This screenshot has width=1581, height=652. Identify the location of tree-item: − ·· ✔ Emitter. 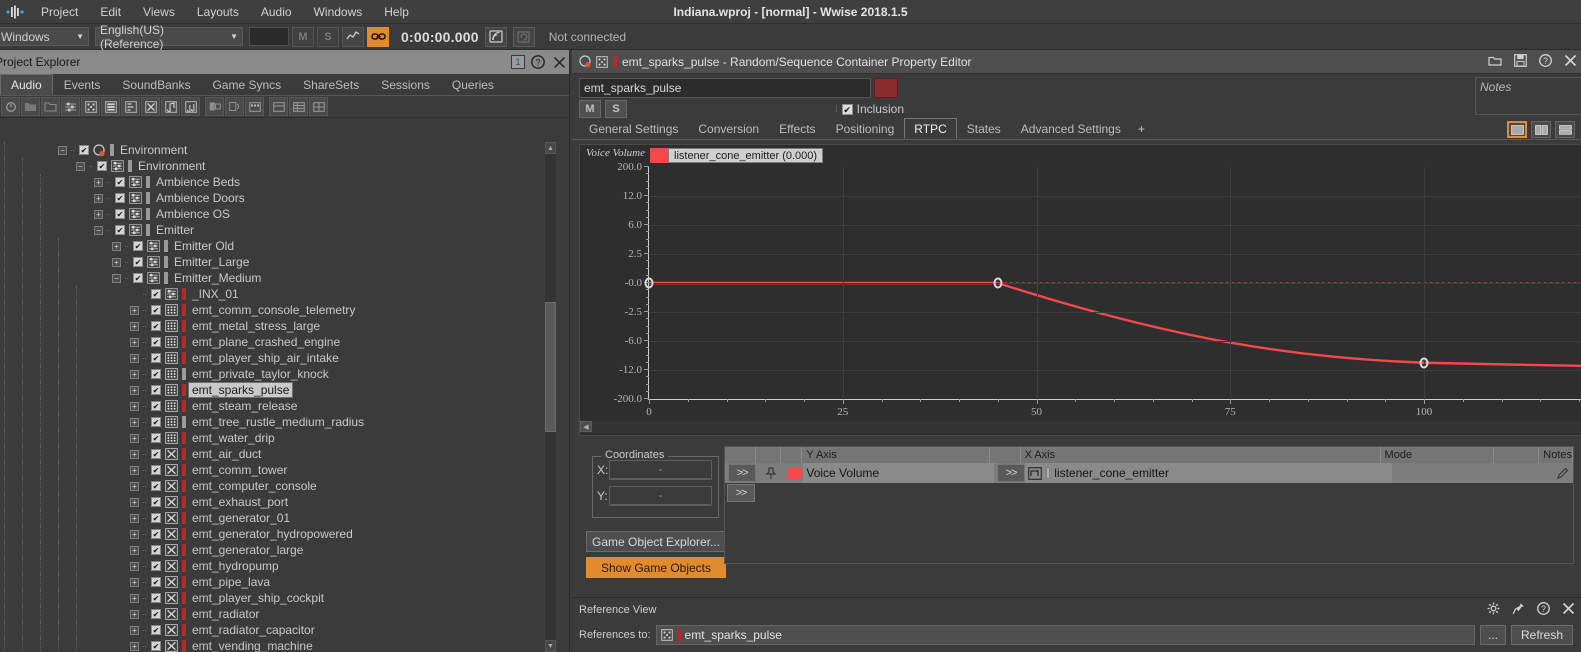
(284, 230).